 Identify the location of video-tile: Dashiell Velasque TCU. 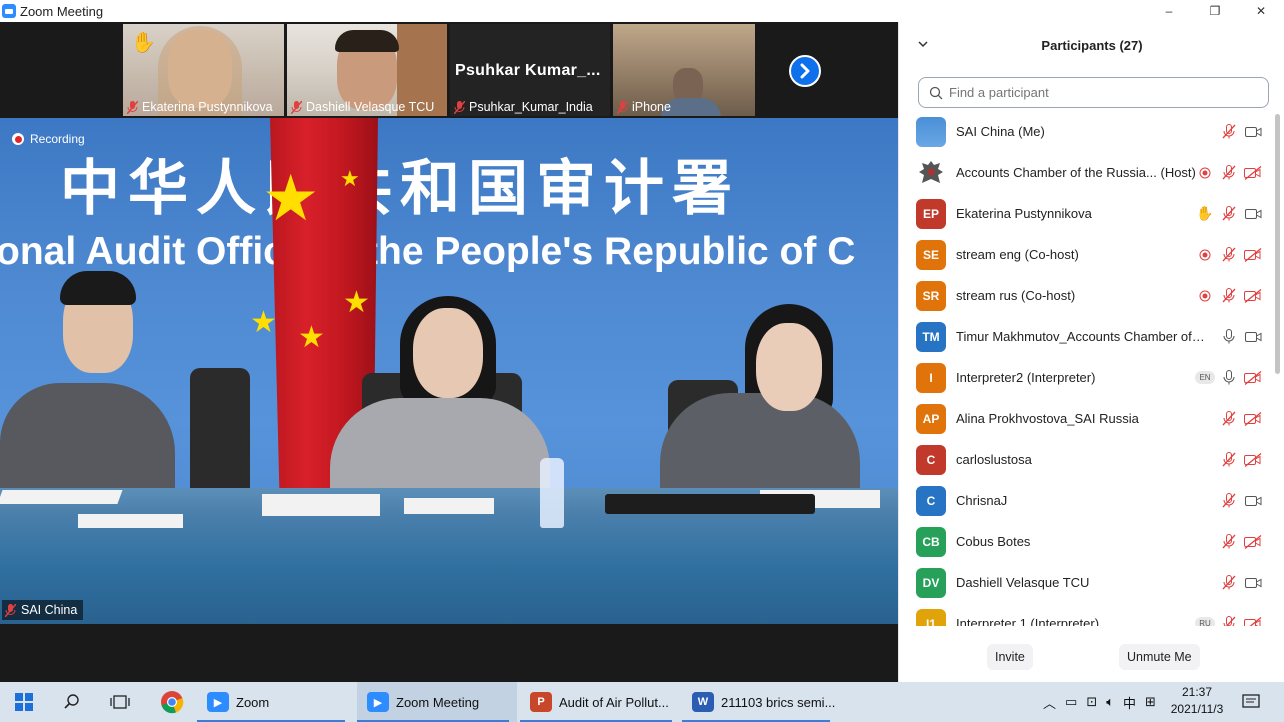
(367, 70).